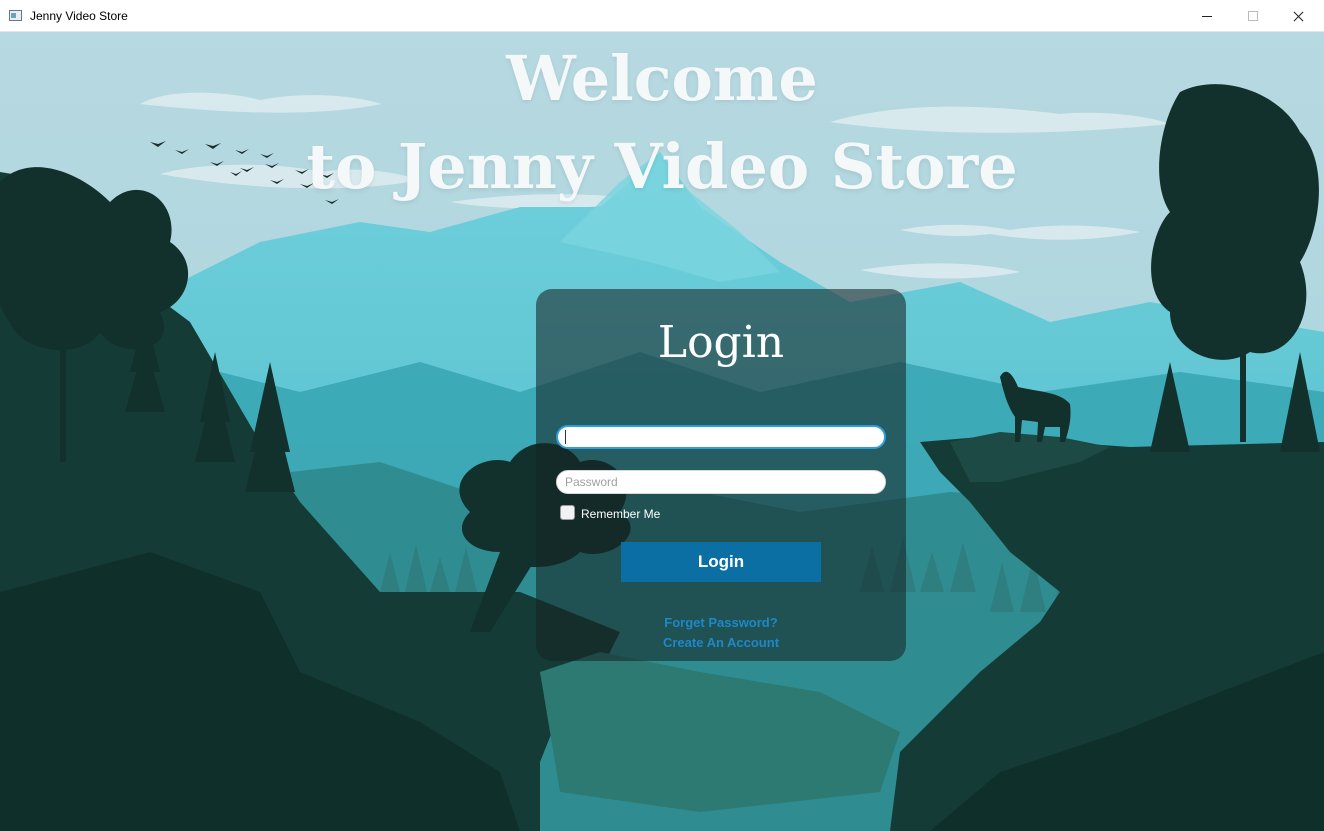 The height and width of the screenshot is (831, 1324). Describe the element at coordinates (721, 622) in the screenshot. I see `forgot-password-link: Forget Password?` at that location.